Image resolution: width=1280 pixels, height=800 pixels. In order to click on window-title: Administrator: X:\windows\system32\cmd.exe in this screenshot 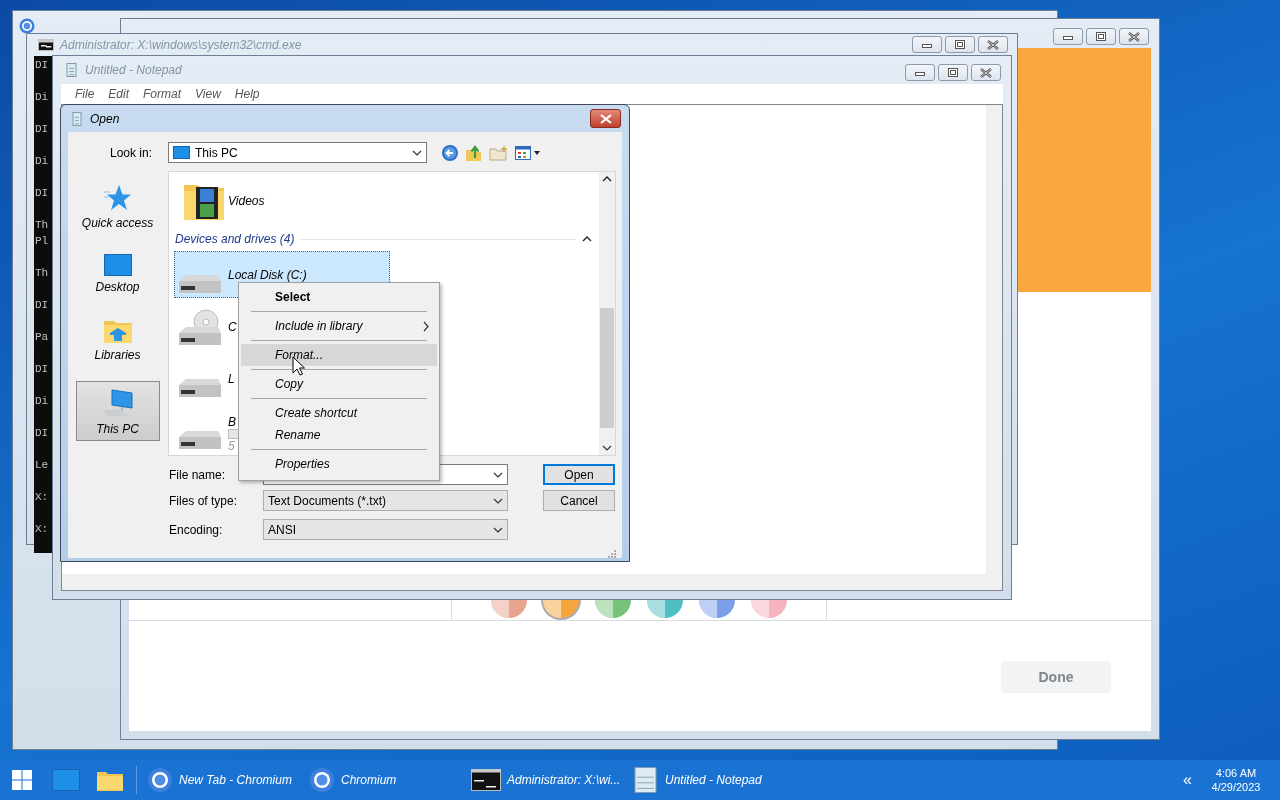, I will do `click(181, 45)`.